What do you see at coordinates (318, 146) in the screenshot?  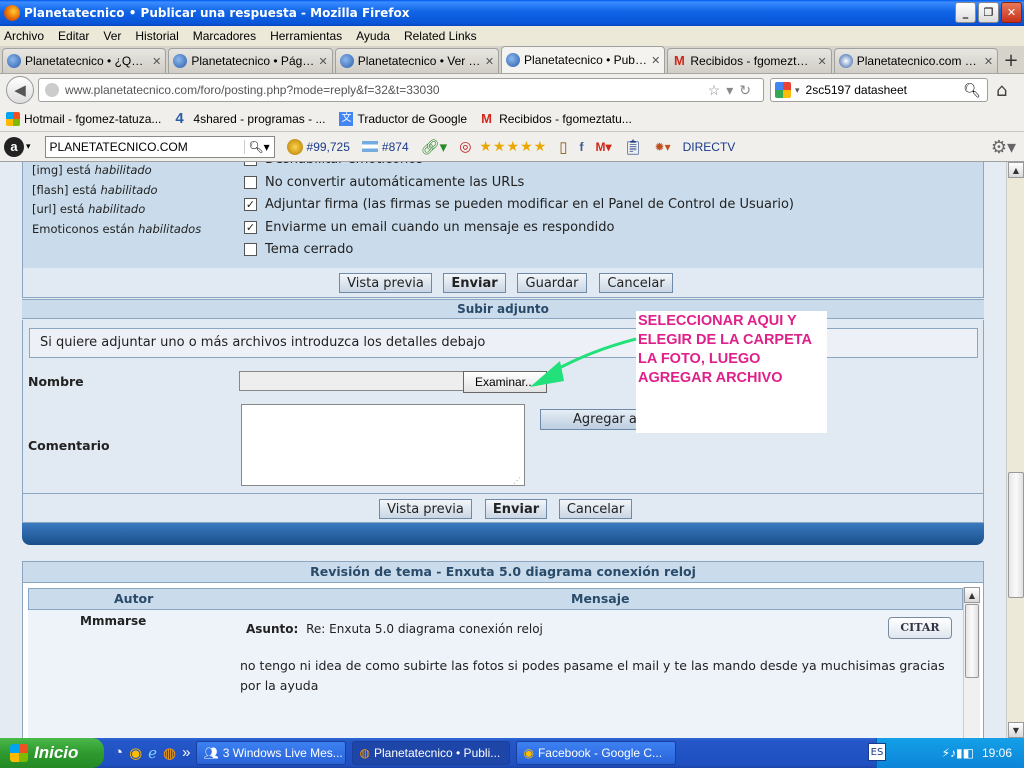 I see `alexa-rank: #99,725` at bounding box center [318, 146].